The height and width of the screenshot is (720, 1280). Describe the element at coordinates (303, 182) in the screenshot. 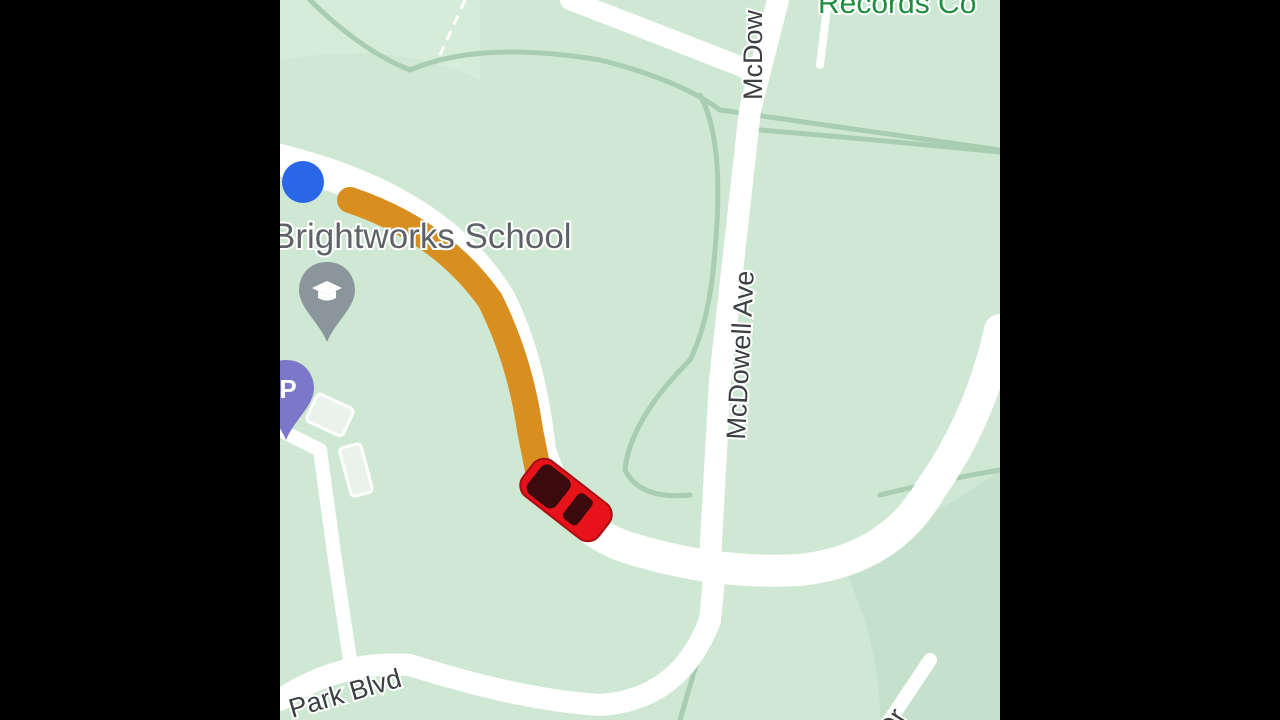

I see `location-dot-icon` at that location.